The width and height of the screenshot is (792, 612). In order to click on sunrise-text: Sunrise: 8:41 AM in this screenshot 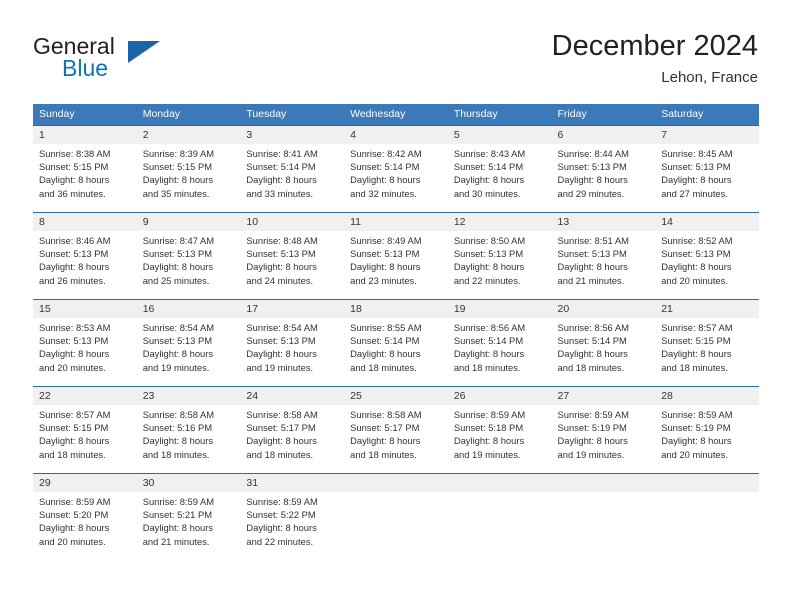, I will do `click(282, 153)`.